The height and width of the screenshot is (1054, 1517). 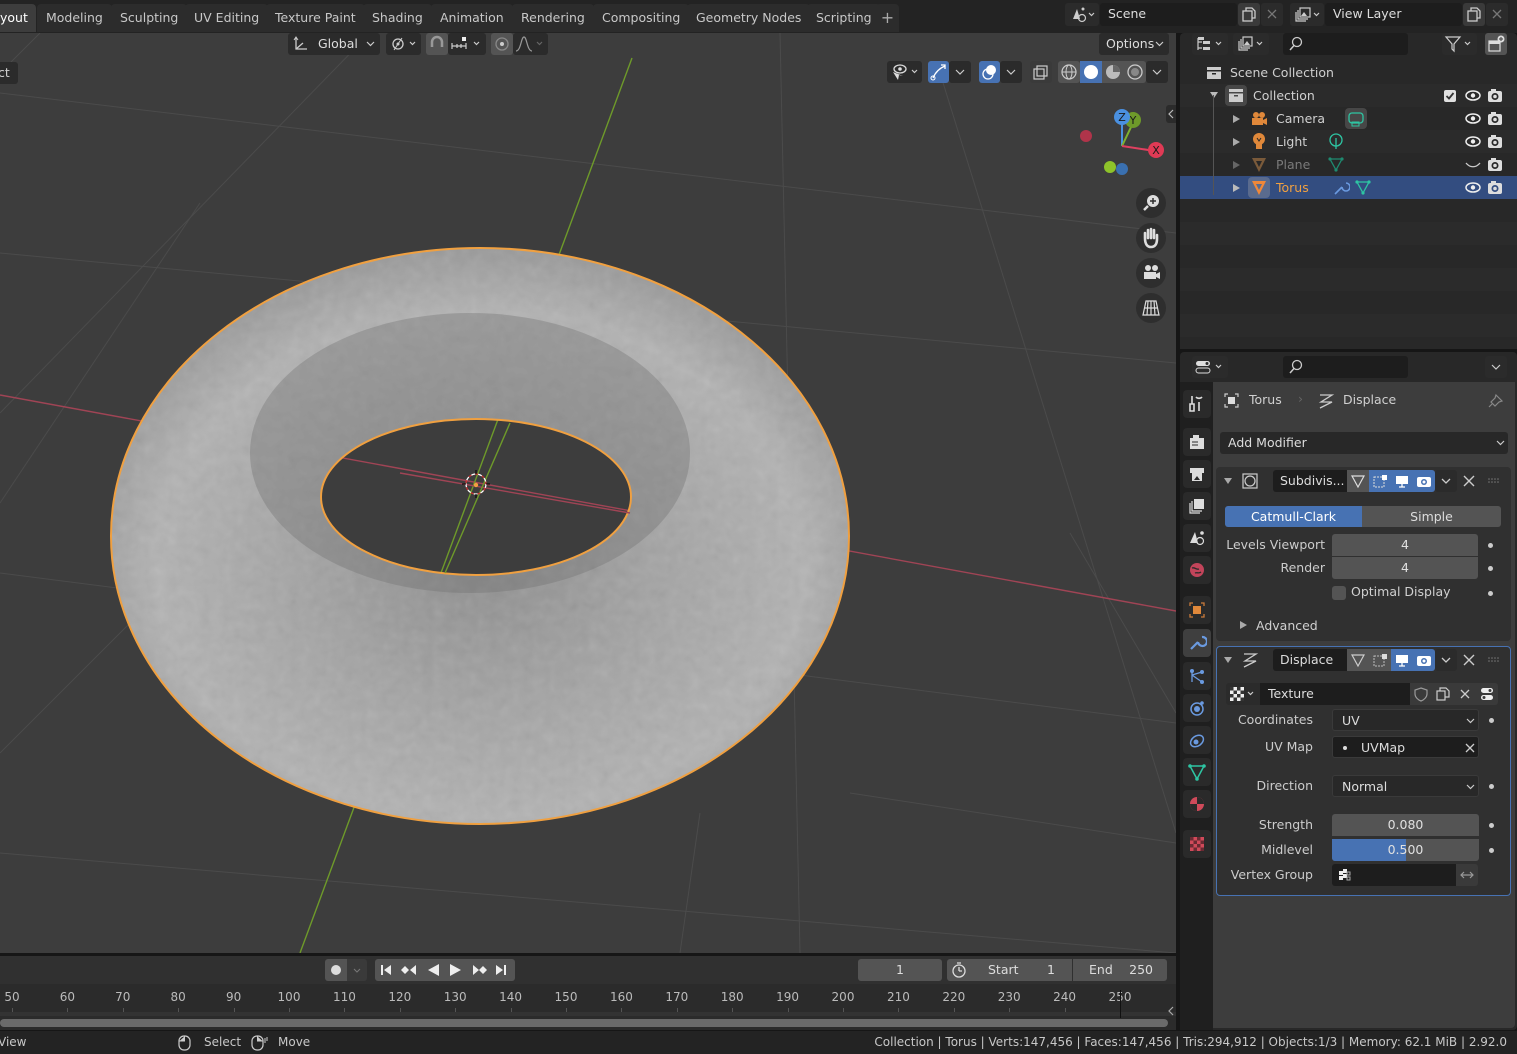 I want to click on add-modifier-dropdown: Add Modifier, so click(x=1364, y=443).